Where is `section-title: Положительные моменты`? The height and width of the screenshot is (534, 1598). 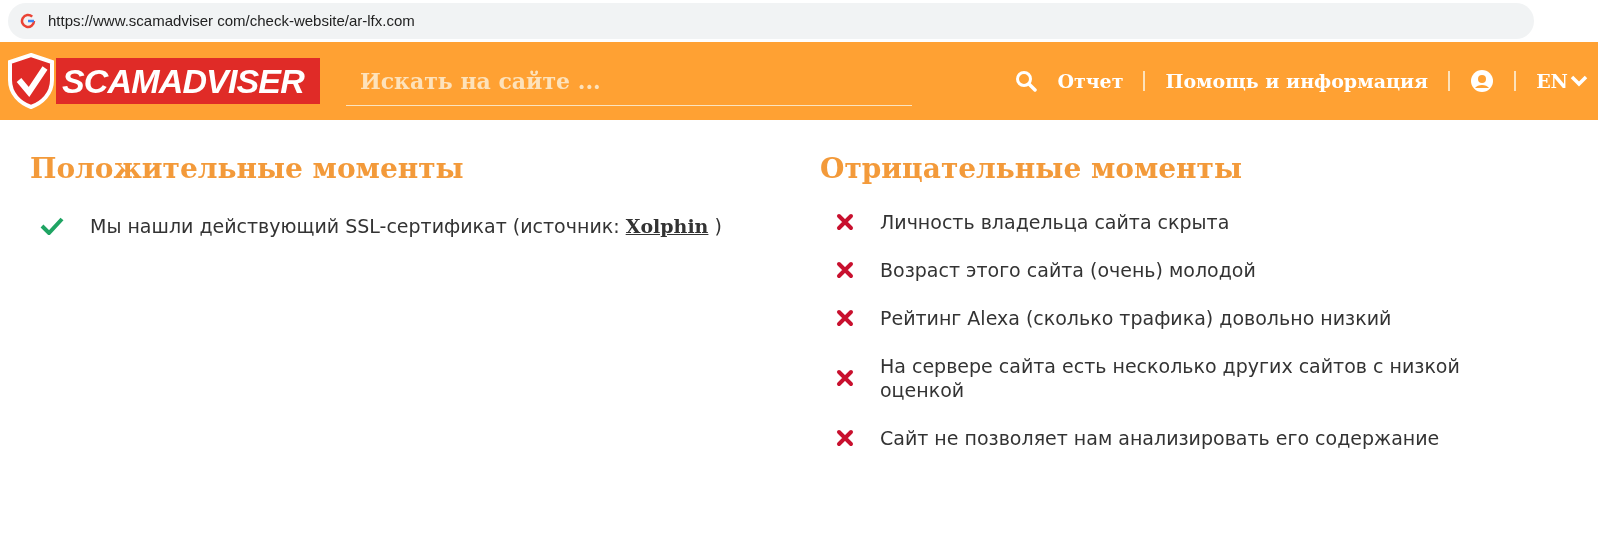
section-title: Положительные моменты is located at coordinates (247, 169).